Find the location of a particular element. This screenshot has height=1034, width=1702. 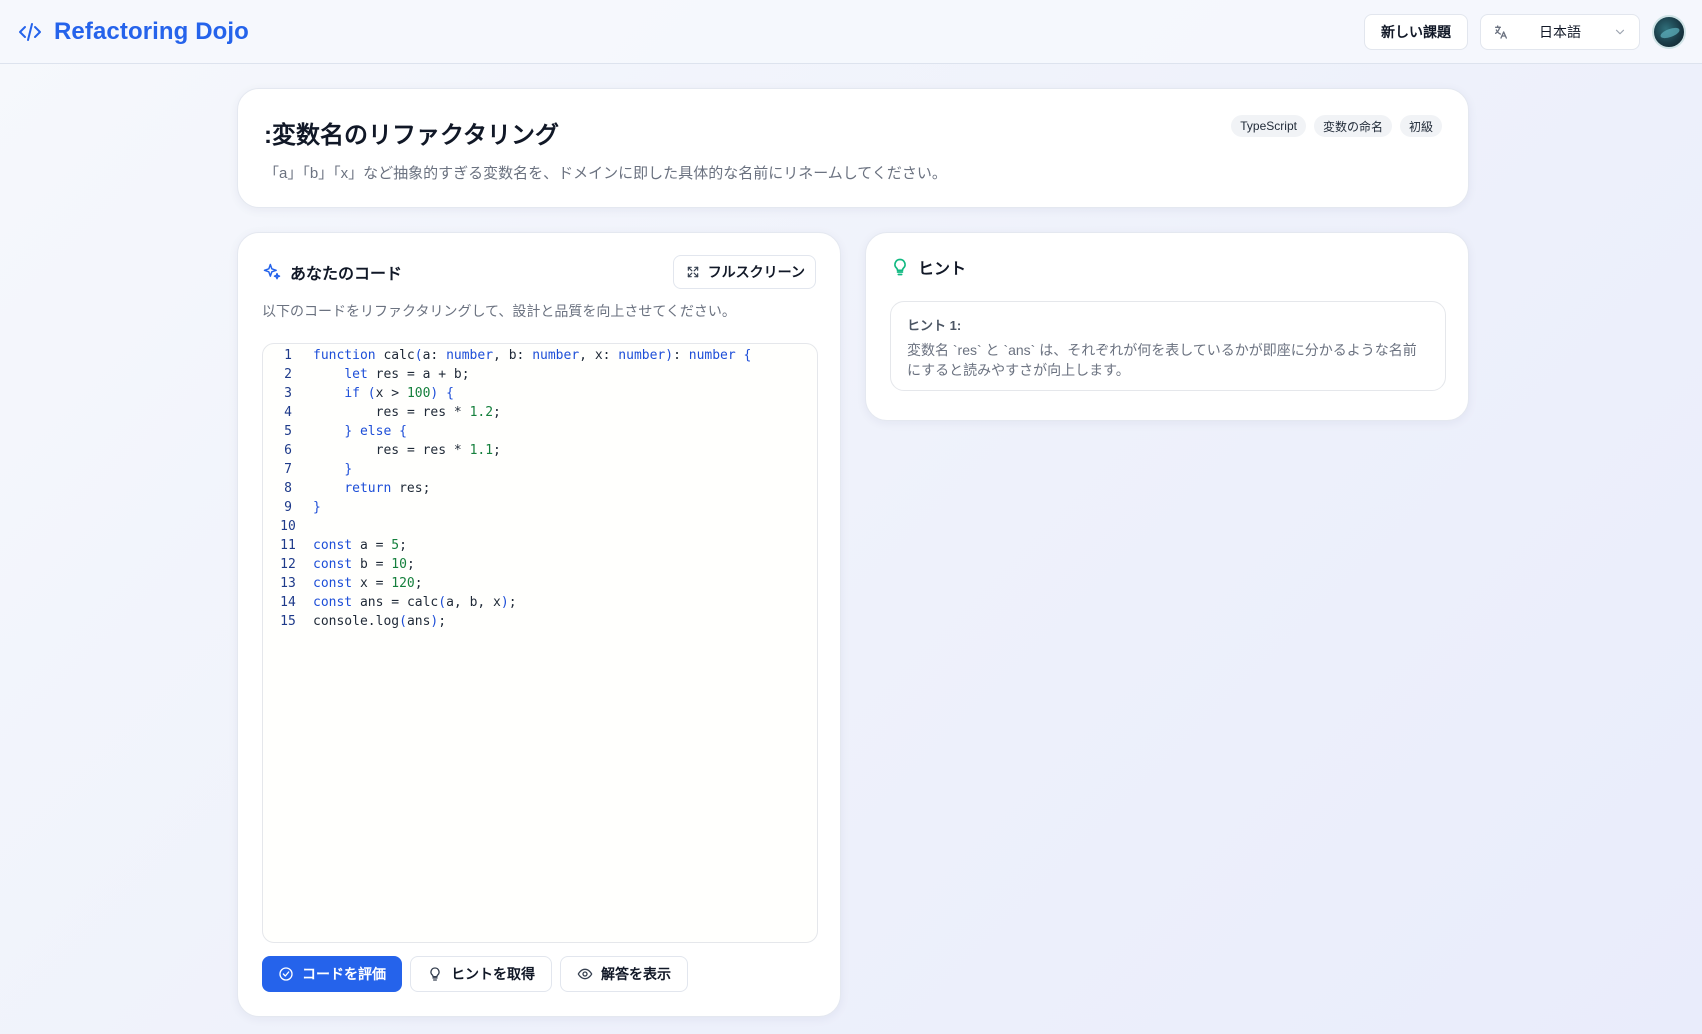

tag-level: 初級 is located at coordinates (1420, 126).